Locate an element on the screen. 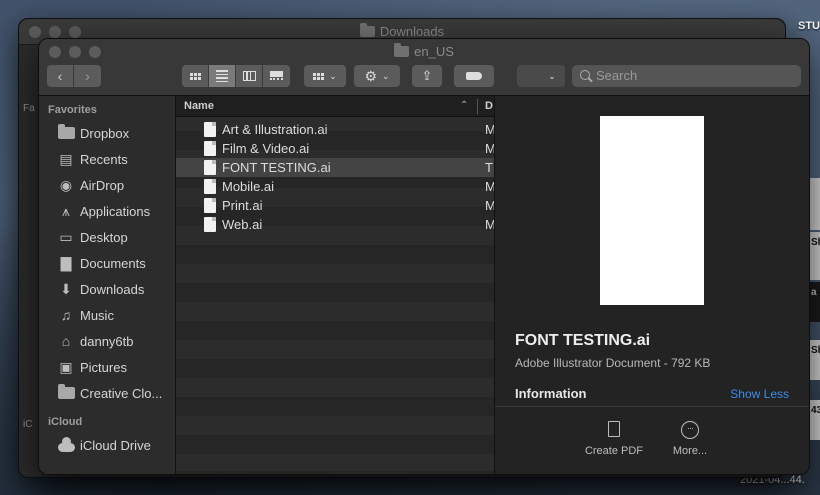 This screenshot has width=820, height=495. view-mode-control is located at coordinates (236, 76).